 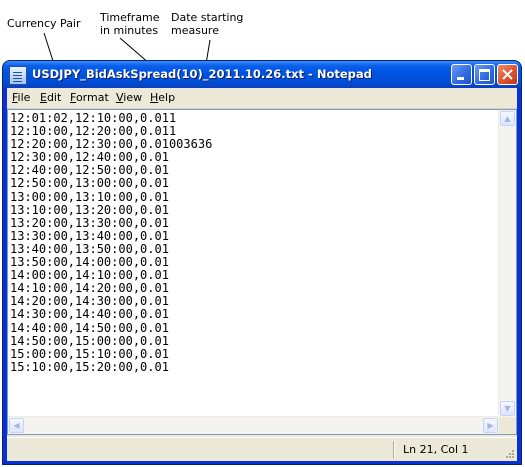 I want to click on text-line: 14:50:00,15:00:00,0.01, so click(x=89, y=340).